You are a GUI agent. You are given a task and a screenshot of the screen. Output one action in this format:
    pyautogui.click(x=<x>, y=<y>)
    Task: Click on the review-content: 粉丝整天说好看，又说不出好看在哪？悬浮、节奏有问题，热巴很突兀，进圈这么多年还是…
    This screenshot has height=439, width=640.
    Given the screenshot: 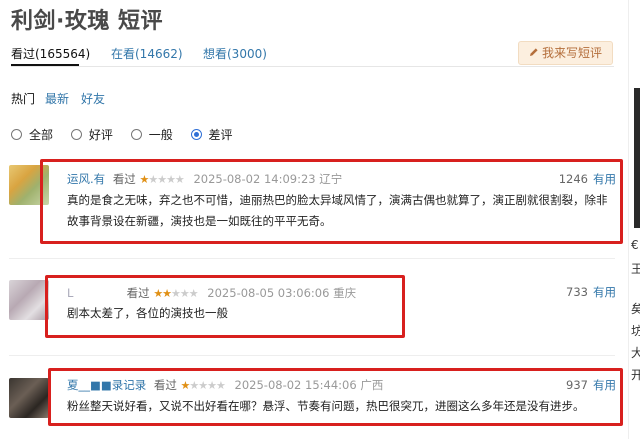 What is the action you would take?
    pyautogui.click(x=326, y=406)
    